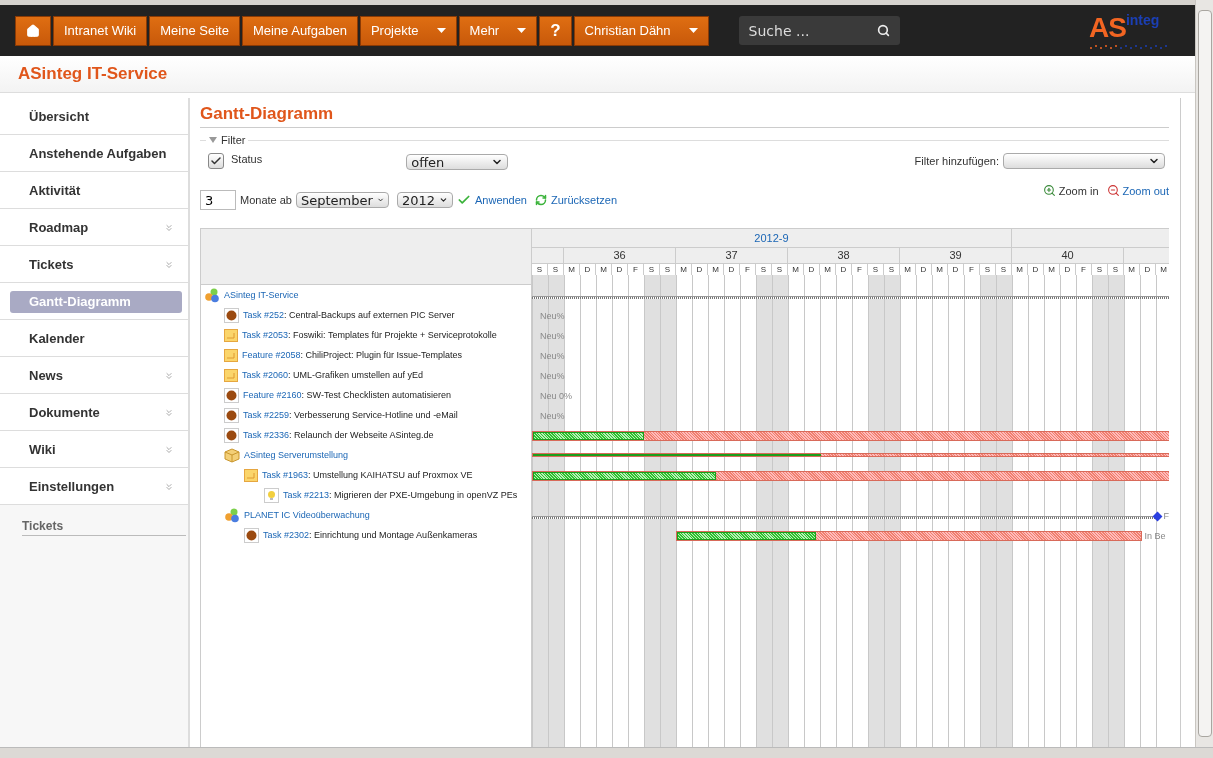  What do you see at coordinates (64, 412) in the screenshot?
I see `sidebar-item: Dokumente` at bounding box center [64, 412].